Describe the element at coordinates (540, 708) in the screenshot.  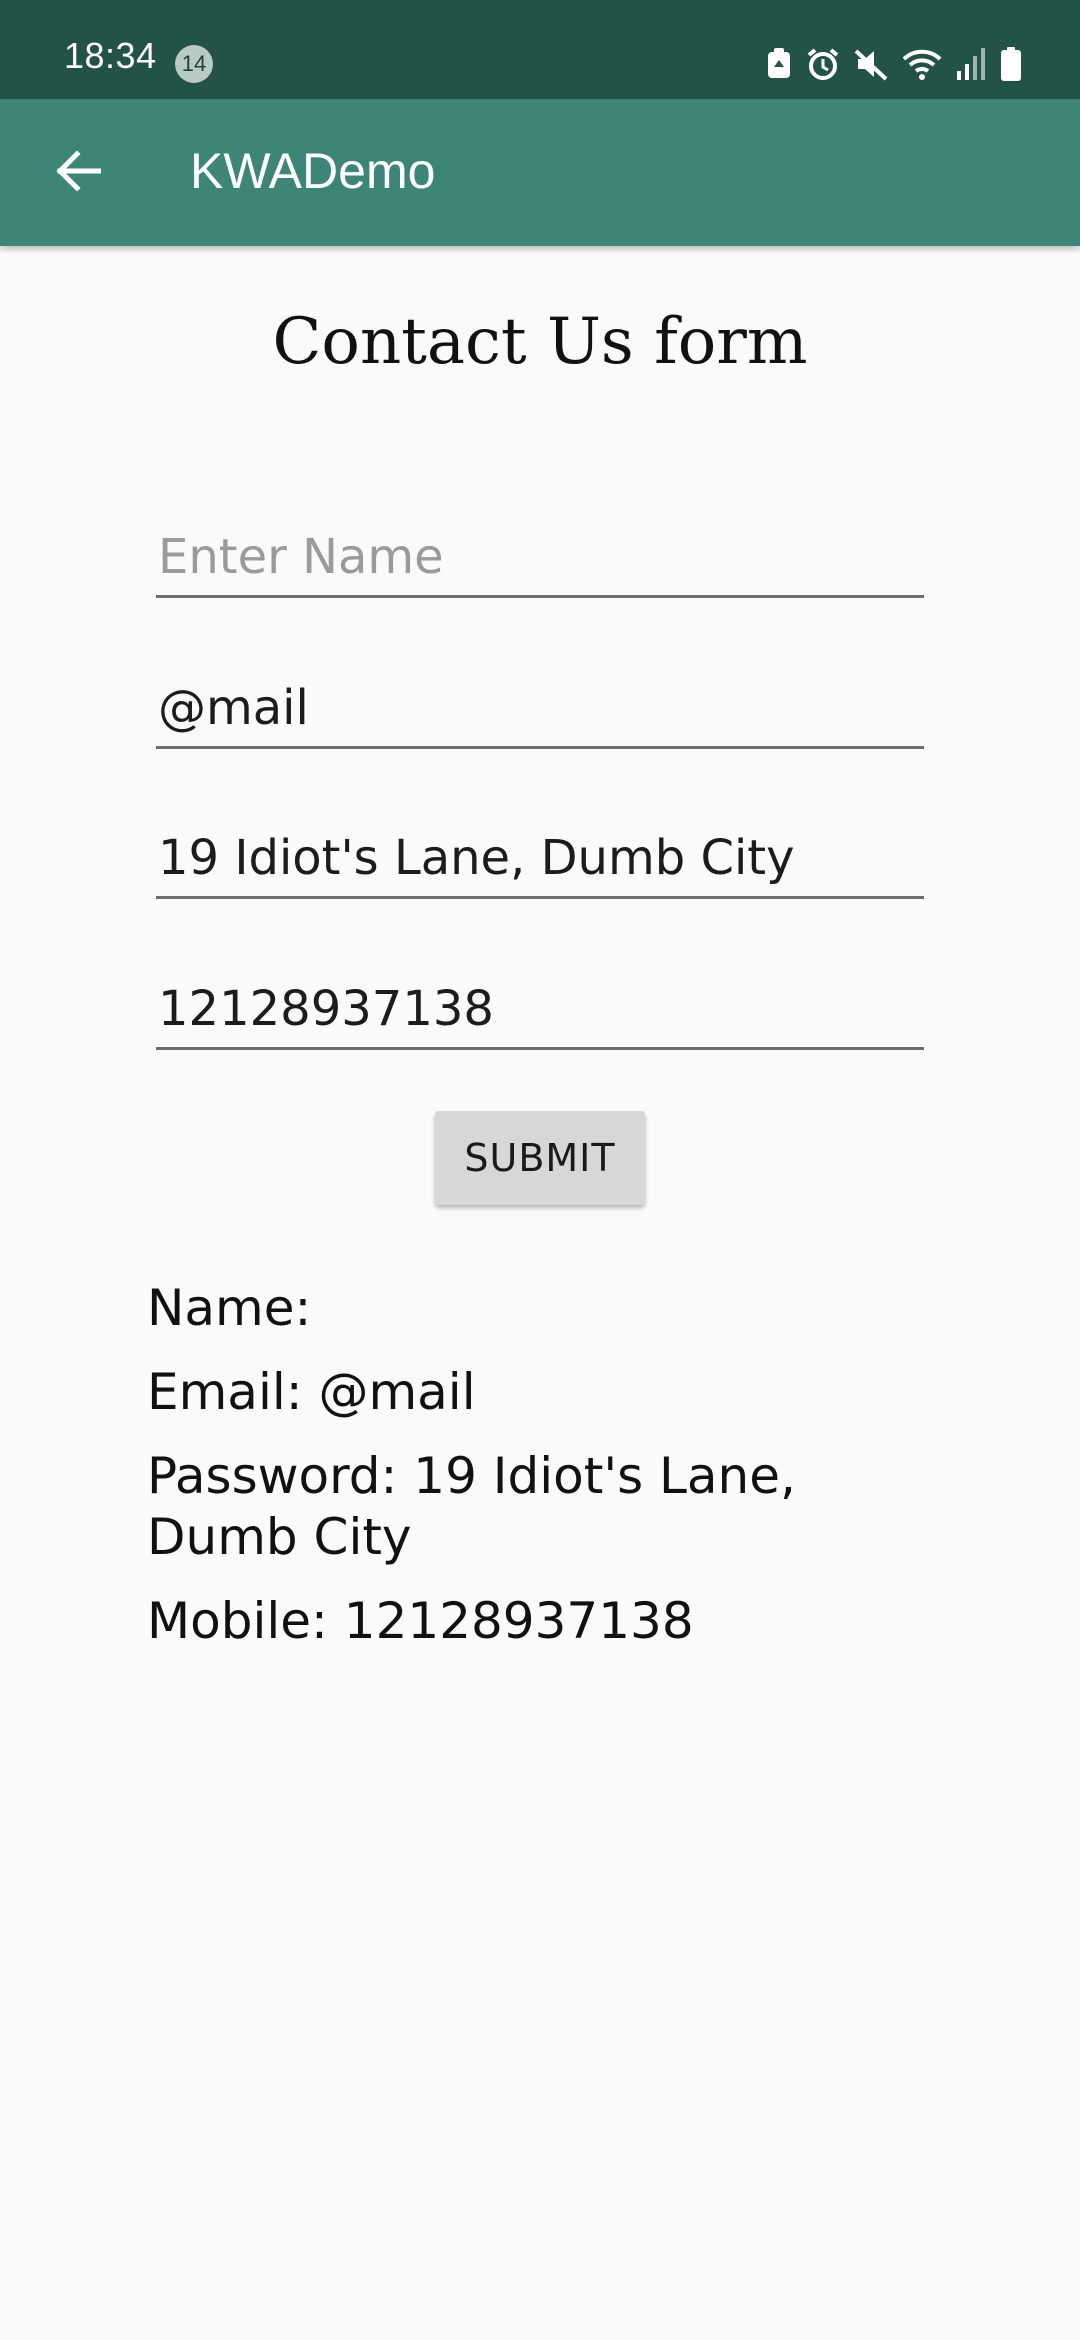
I see `email-input` at that location.